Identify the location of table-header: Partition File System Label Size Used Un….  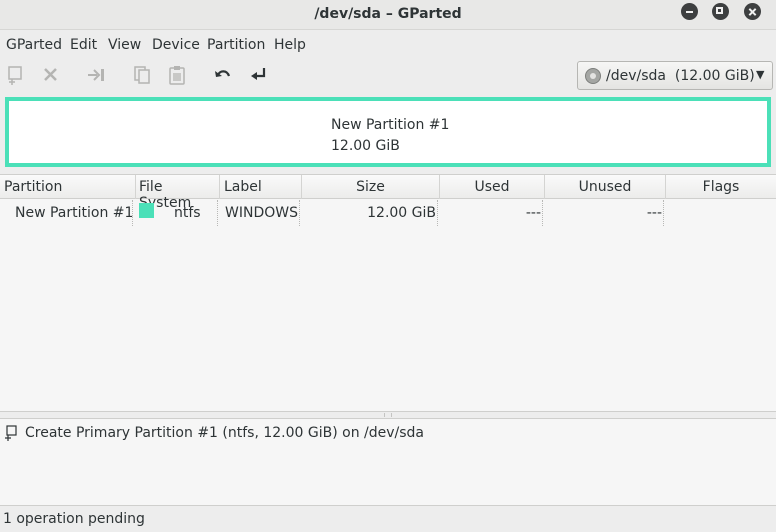
(388, 193).